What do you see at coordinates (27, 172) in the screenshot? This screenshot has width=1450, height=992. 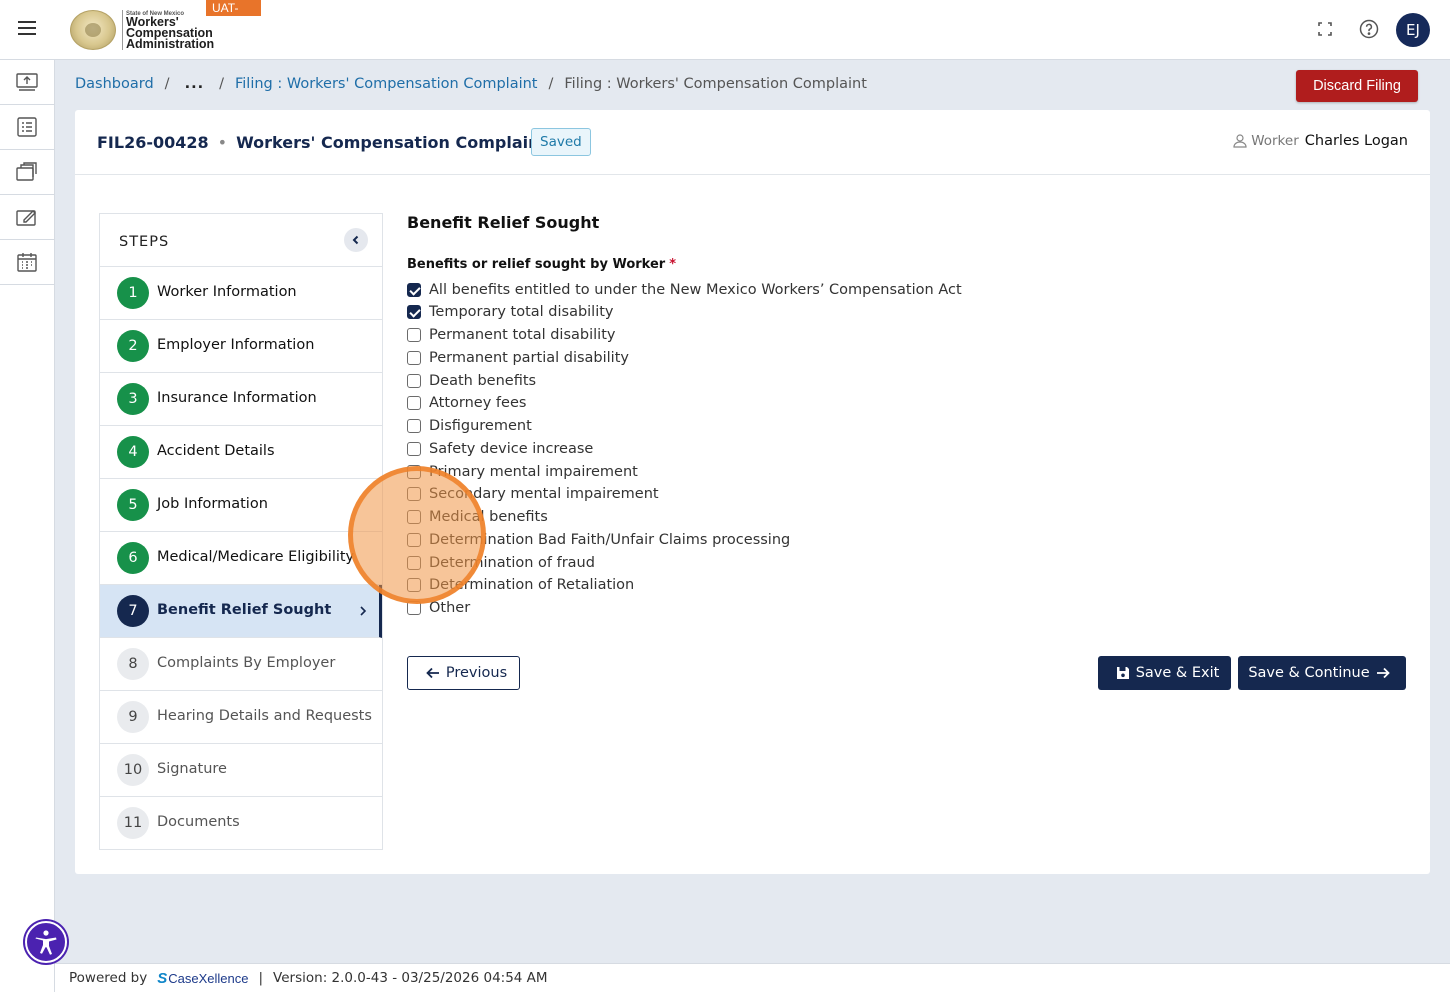 I see `rail-briefcase-icon` at bounding box center [27, 172].